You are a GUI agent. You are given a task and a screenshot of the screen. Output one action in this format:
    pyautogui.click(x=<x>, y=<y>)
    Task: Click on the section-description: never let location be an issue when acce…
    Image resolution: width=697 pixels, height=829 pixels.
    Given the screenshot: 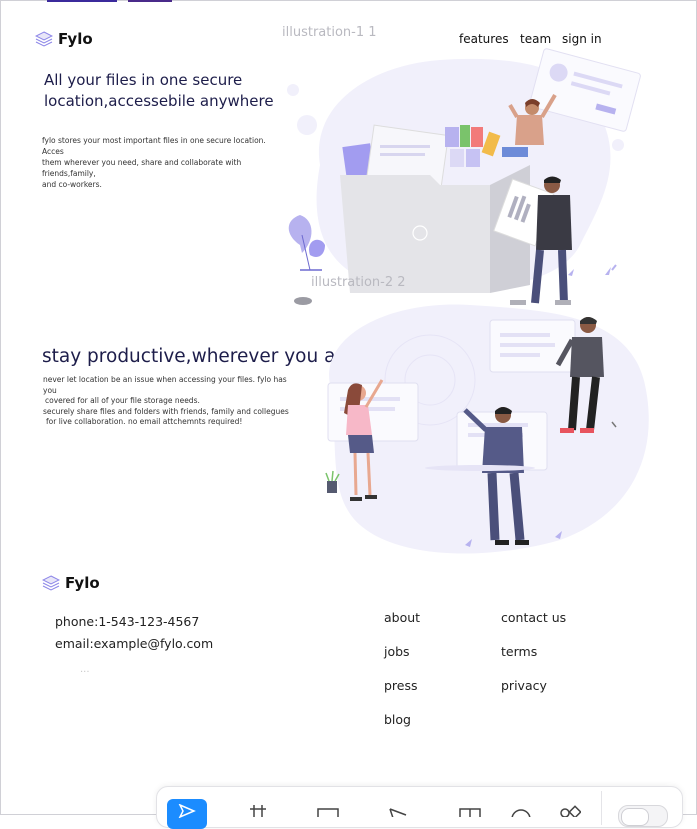 What is the action you would take?
    pyautogui.click(x=168, y=401)
    